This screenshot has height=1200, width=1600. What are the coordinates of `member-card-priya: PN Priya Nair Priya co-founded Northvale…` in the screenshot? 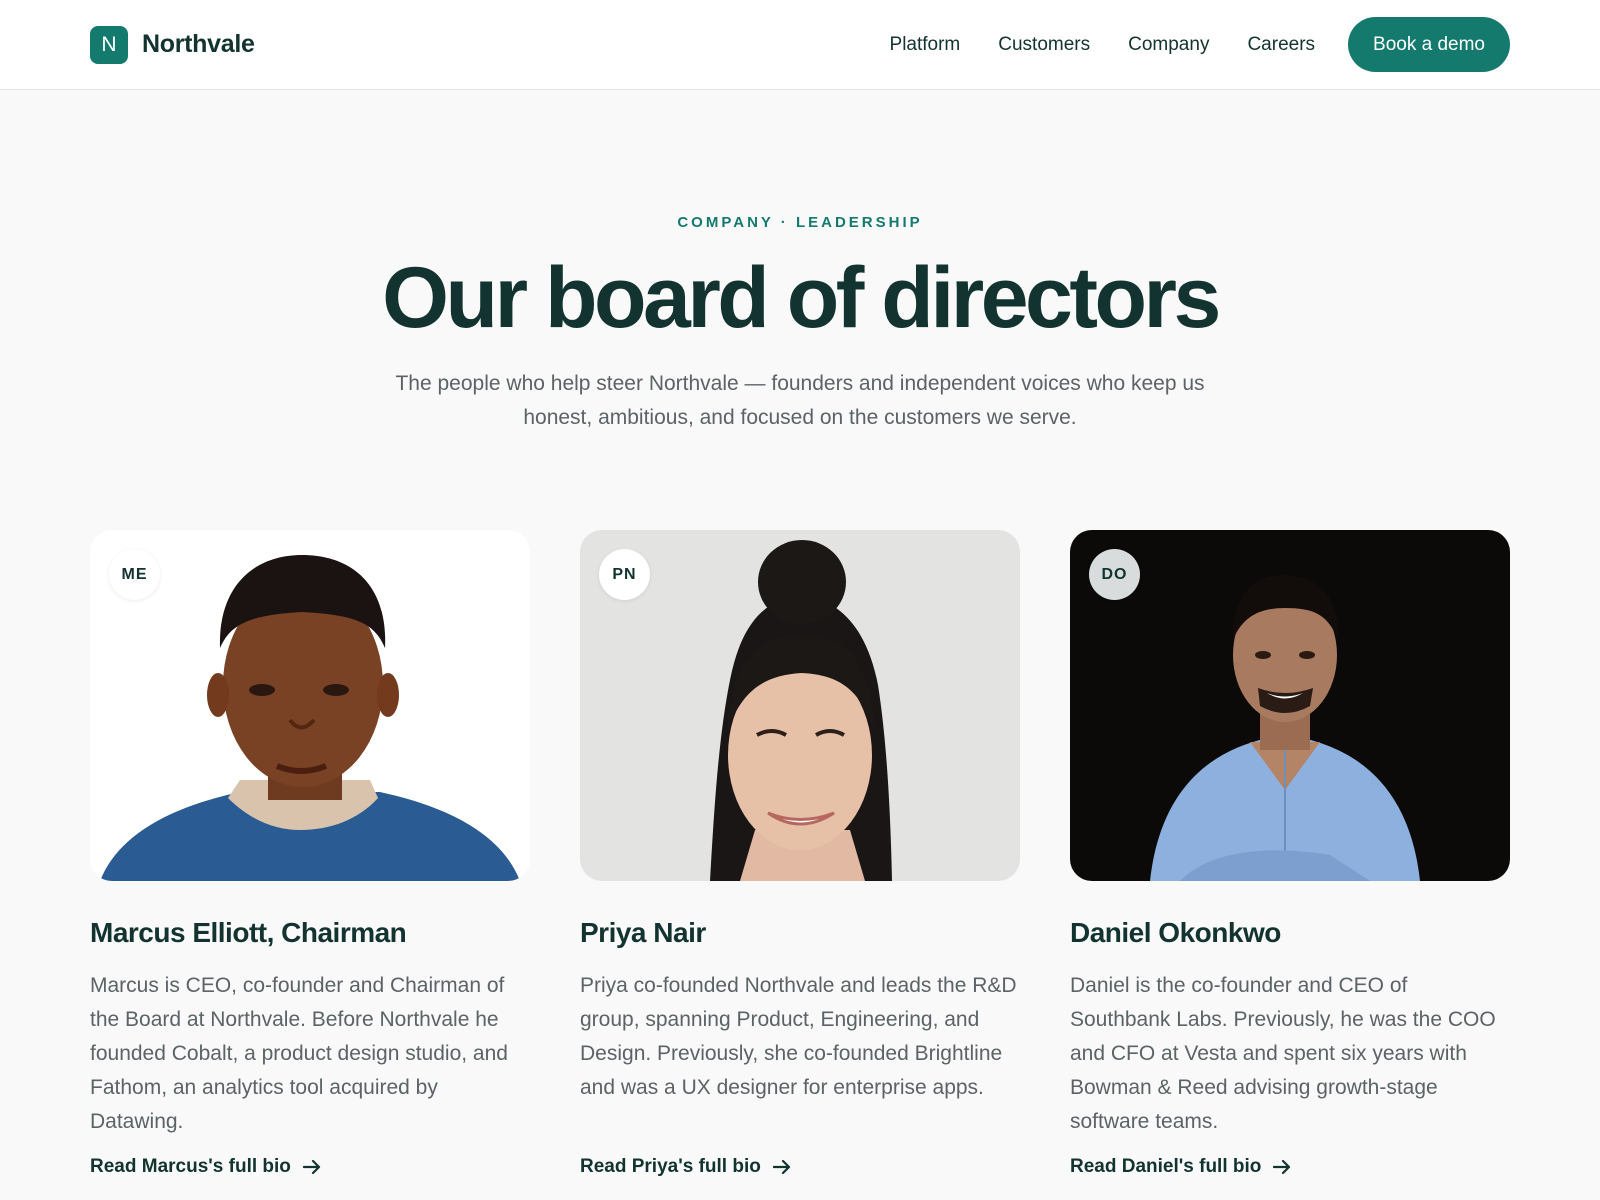 It's located at (800, 854).